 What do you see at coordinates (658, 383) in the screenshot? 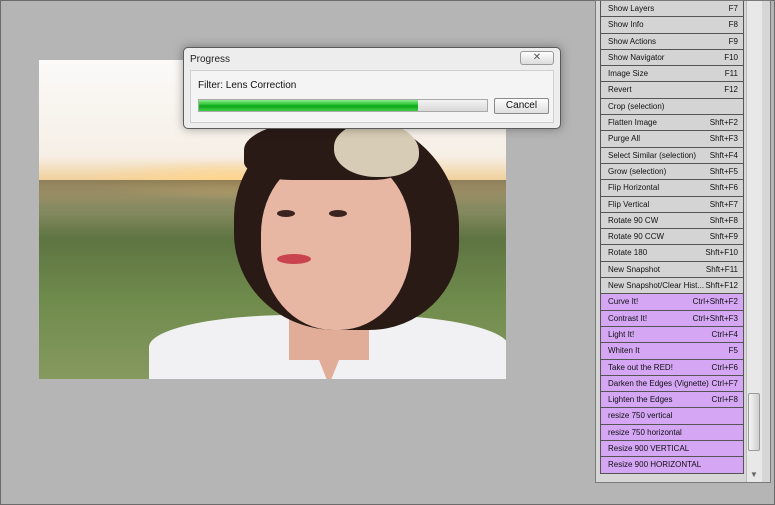
I see `action-label: Darken the Edges (Vignette)` at bounding box center [658, 383].